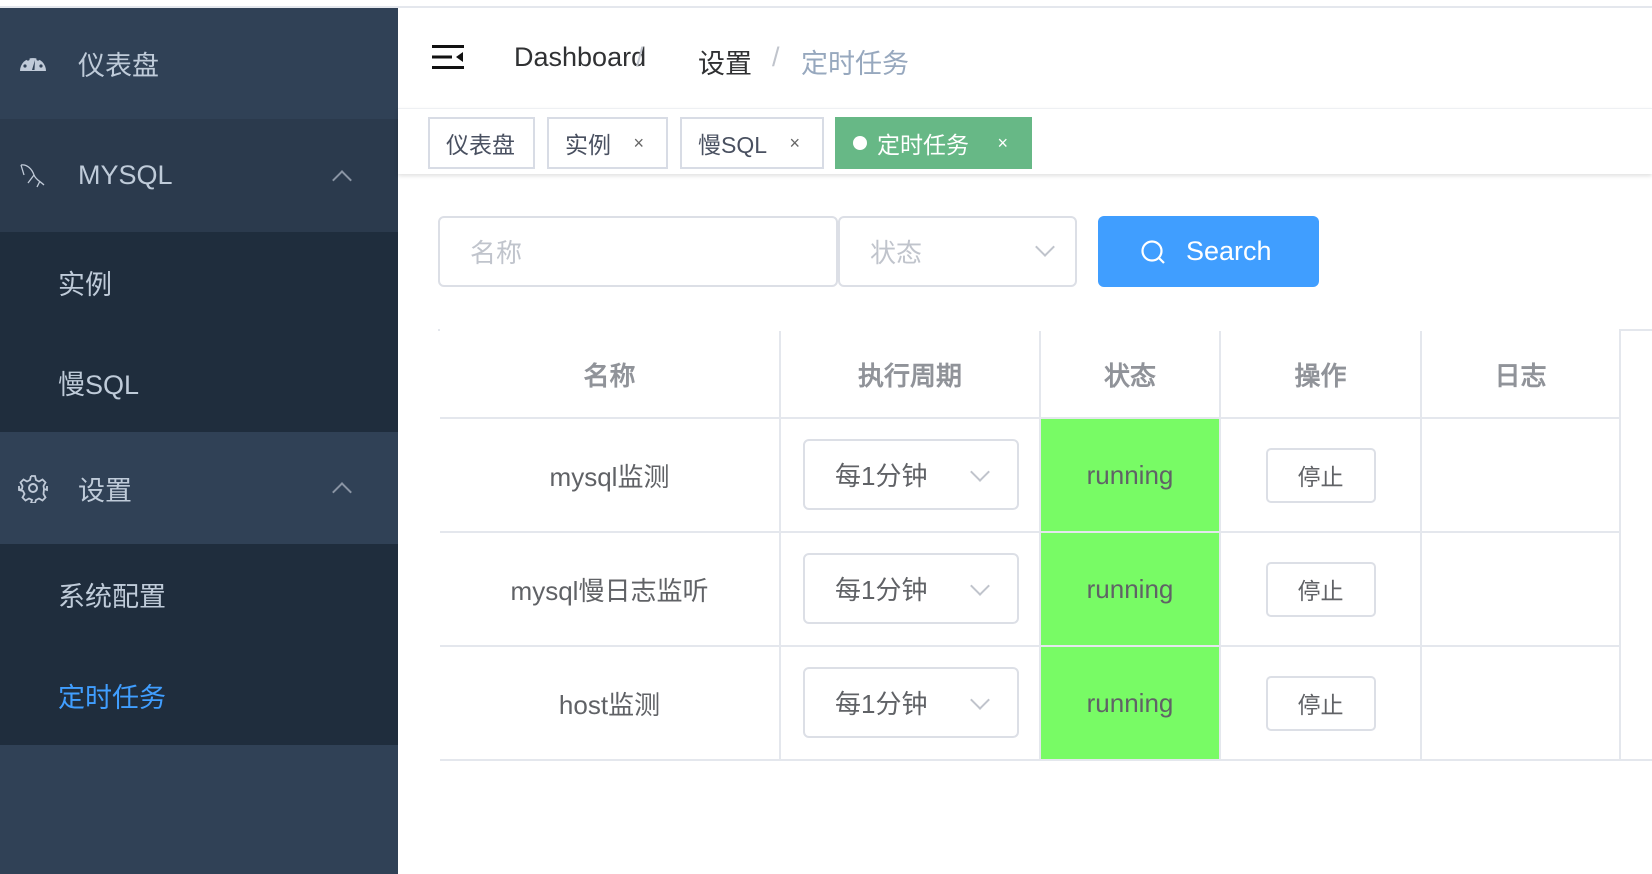 The width and height of the screenshot is (1652, 874). I want to click on sidebar-item-settings: 设置, so click(199, 488).